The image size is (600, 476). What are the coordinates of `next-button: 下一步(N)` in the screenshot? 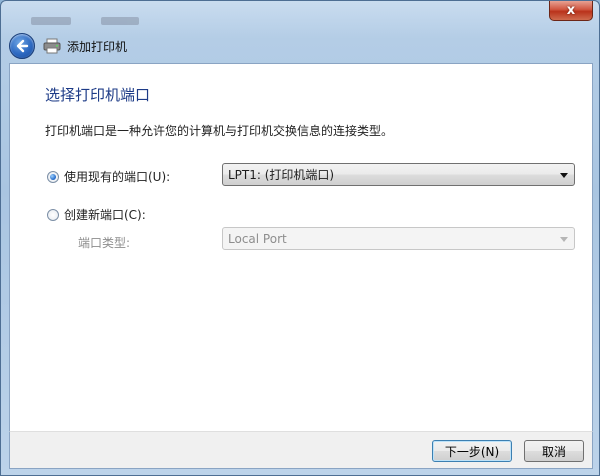 It's located at (472, 451).